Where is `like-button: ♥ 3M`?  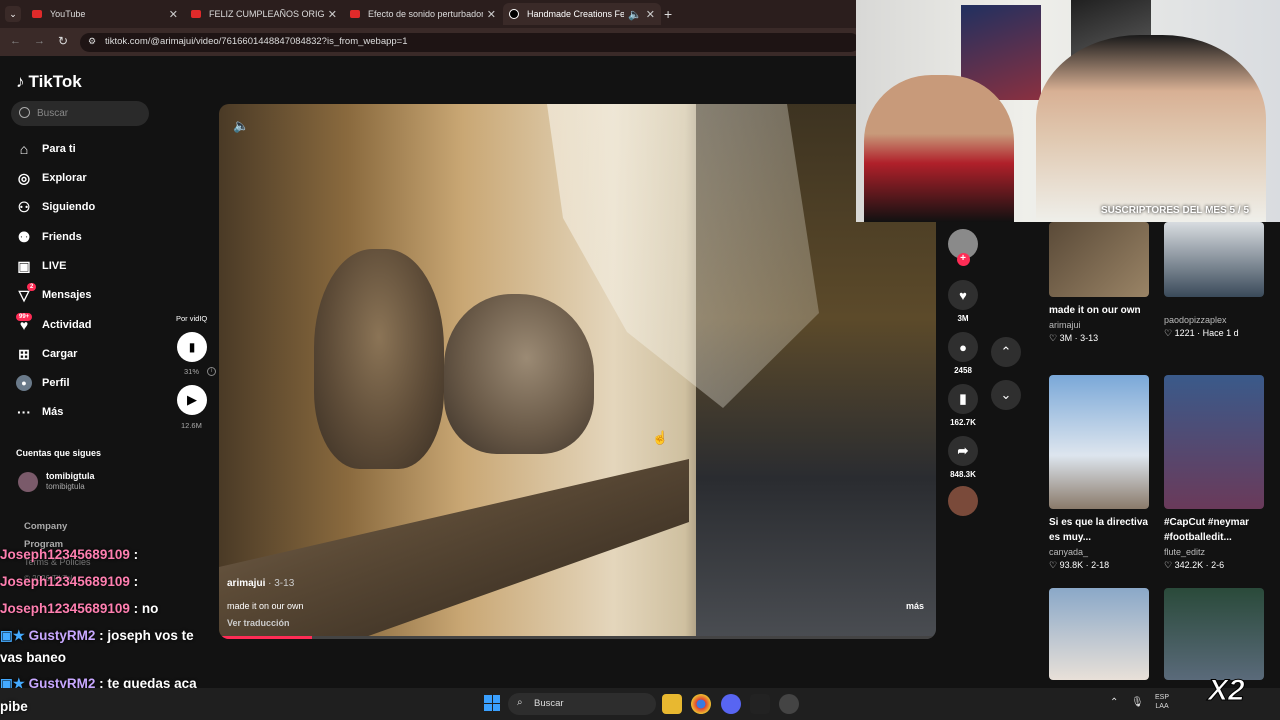
like-button: ♥ 3M is located at coordinates (963, 301).